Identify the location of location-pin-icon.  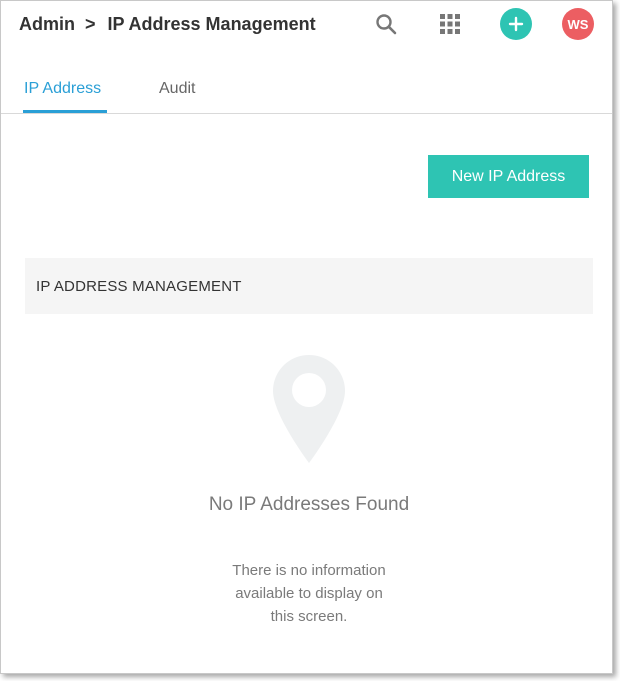
(309, 409).